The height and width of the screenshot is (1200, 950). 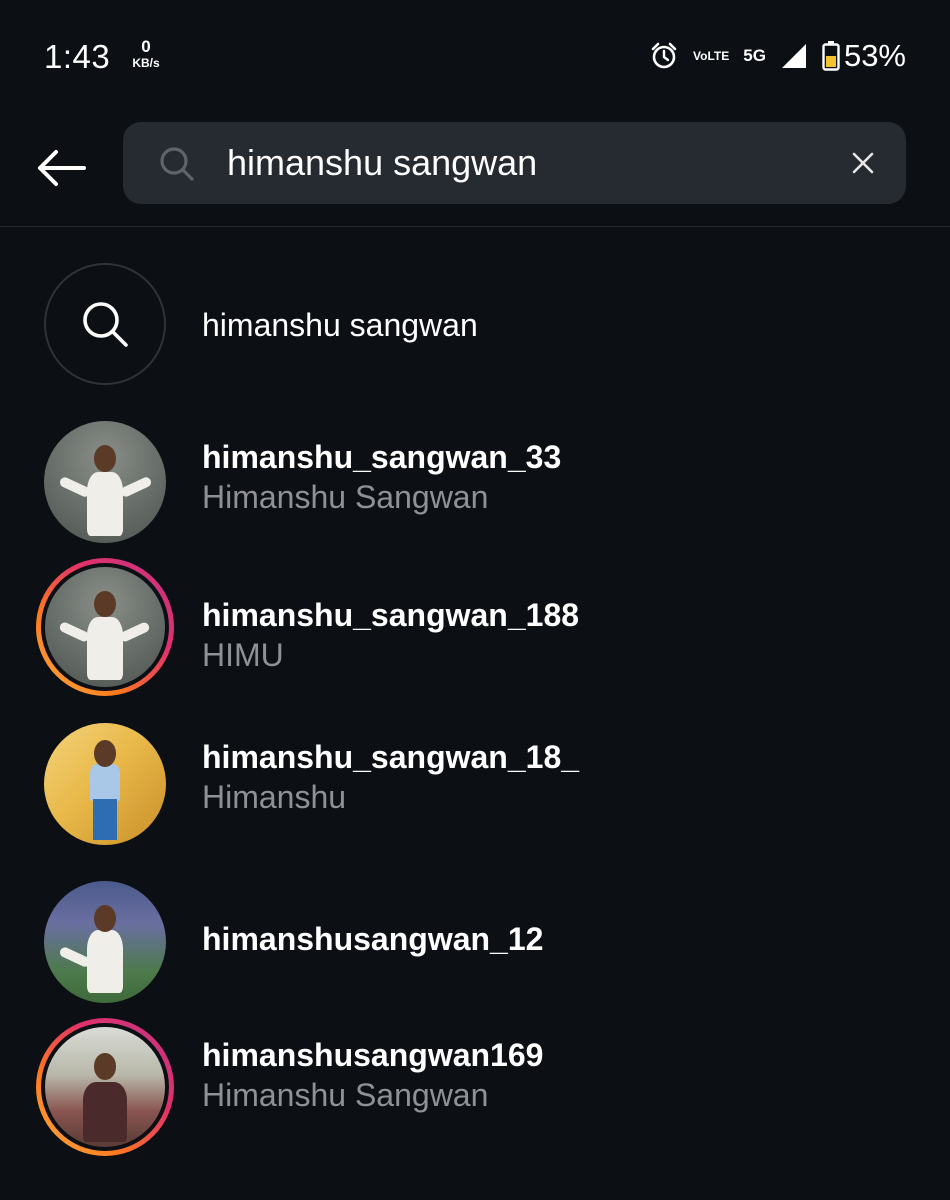 What do you see at coordinates (527, 163) in the screenshot?
I see `search-input` at bounding box center [527, 163].